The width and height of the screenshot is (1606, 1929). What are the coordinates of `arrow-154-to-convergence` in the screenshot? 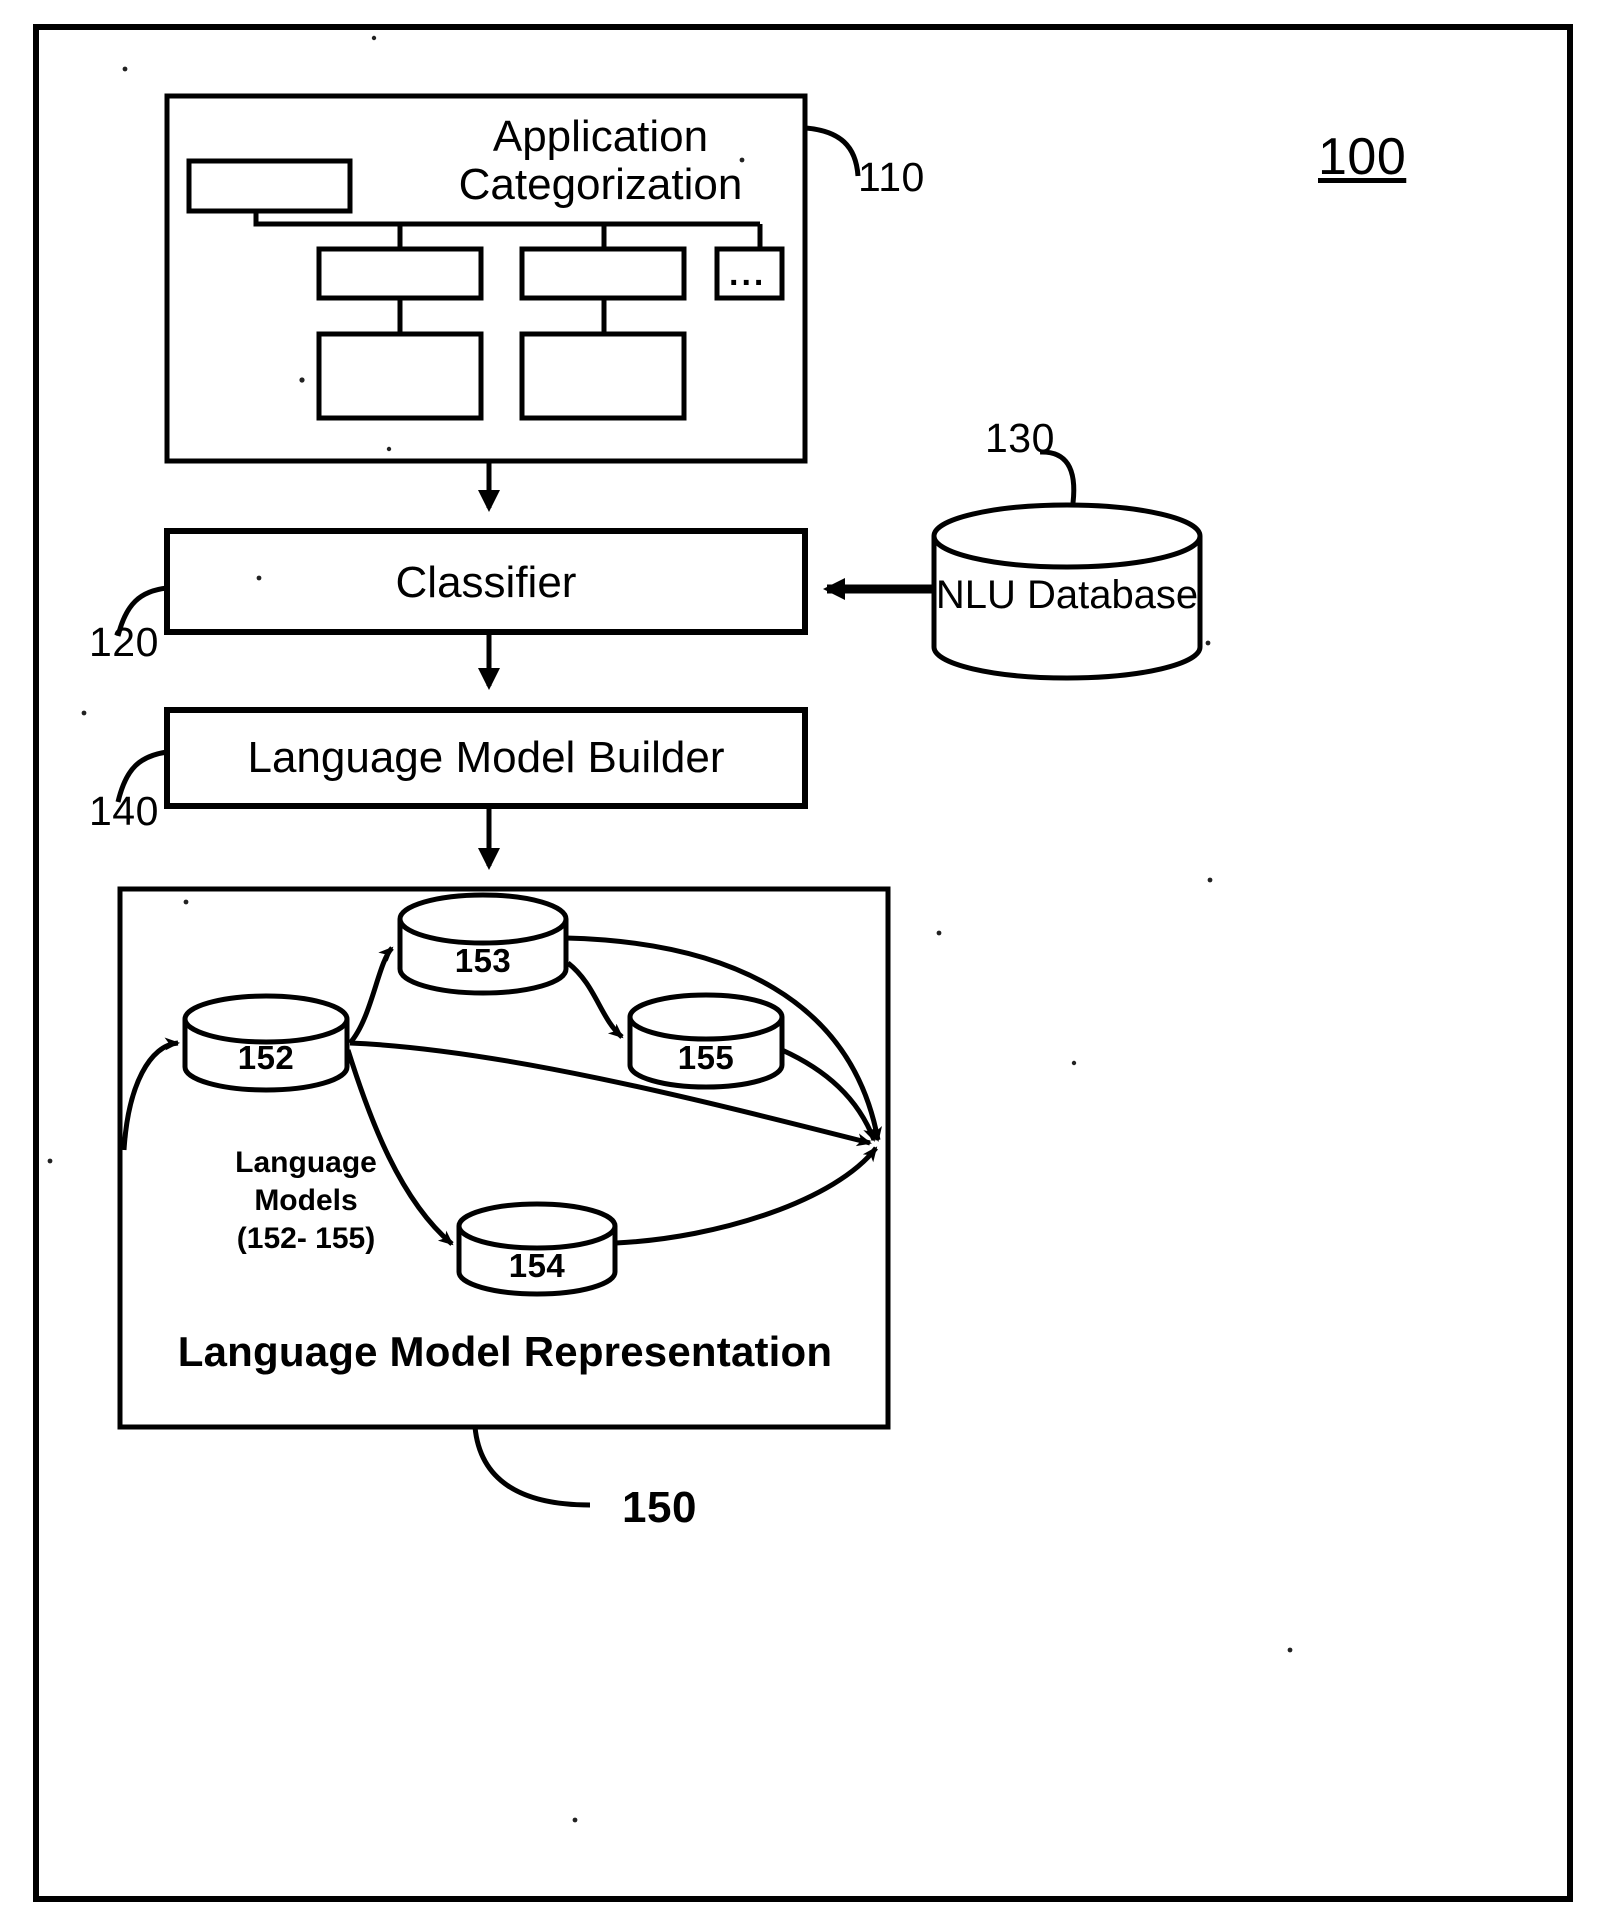 It's located at (746, 1196).